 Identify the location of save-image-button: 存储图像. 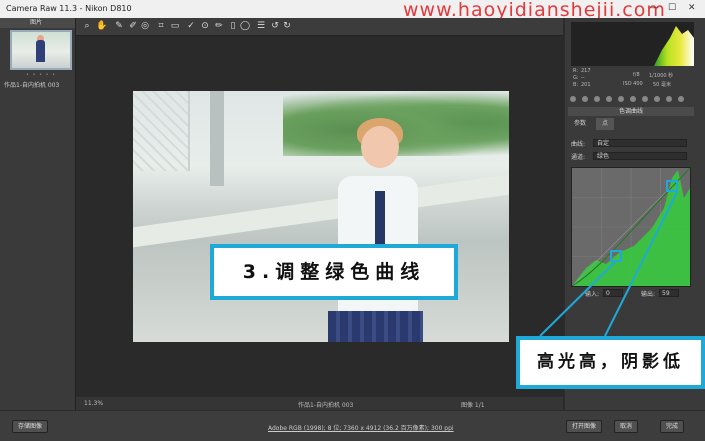
(30, 426).